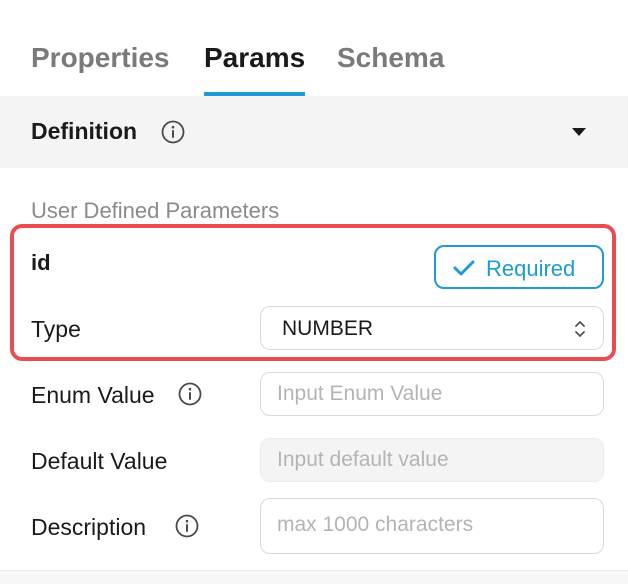 The image size is (628, 584). Describe the element at coordinates (314, 132) in the screenshot. I see `definition-header: Definition` at that location.